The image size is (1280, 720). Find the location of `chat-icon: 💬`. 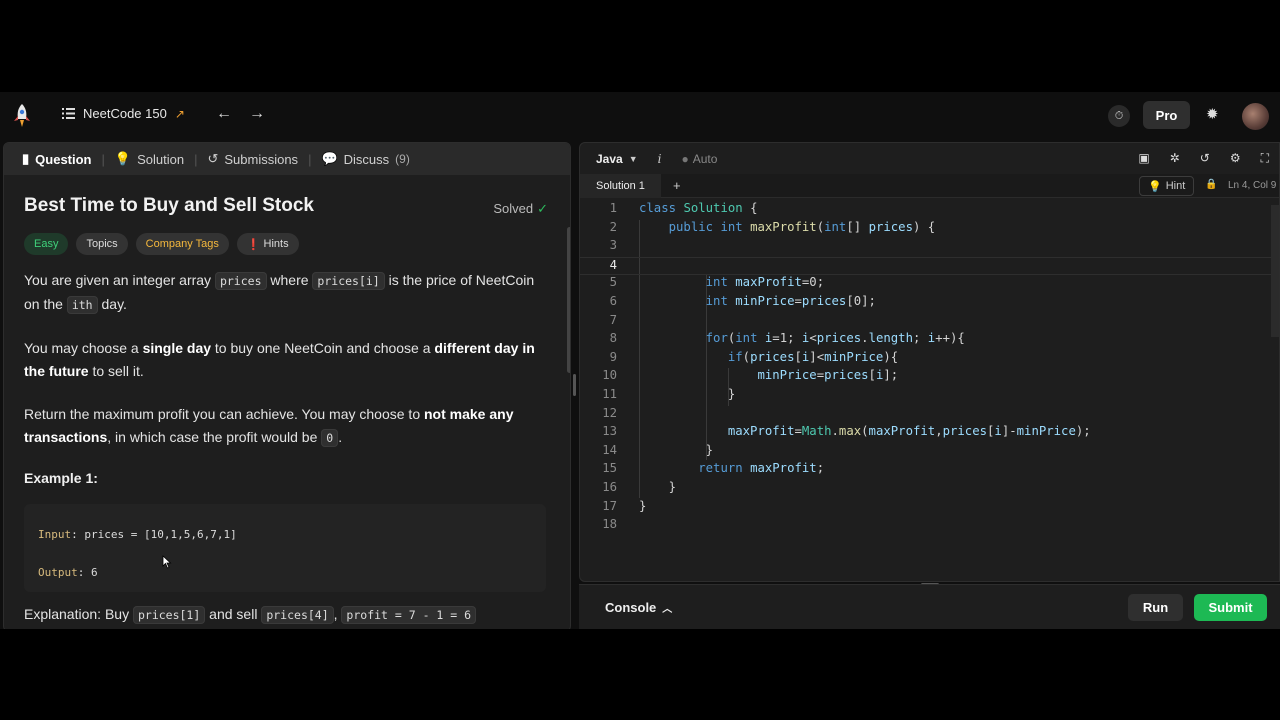

chat-icon: 💬 is located at coordinates (329, 158).